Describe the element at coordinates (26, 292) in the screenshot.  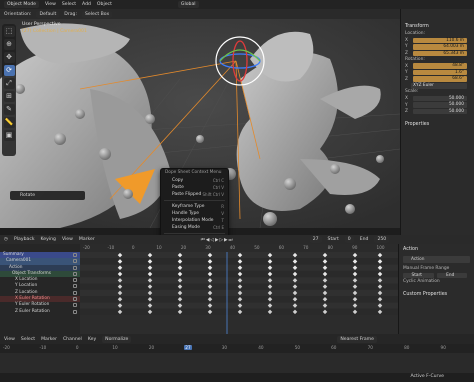
I see `channel-label: Z Location` at that location.